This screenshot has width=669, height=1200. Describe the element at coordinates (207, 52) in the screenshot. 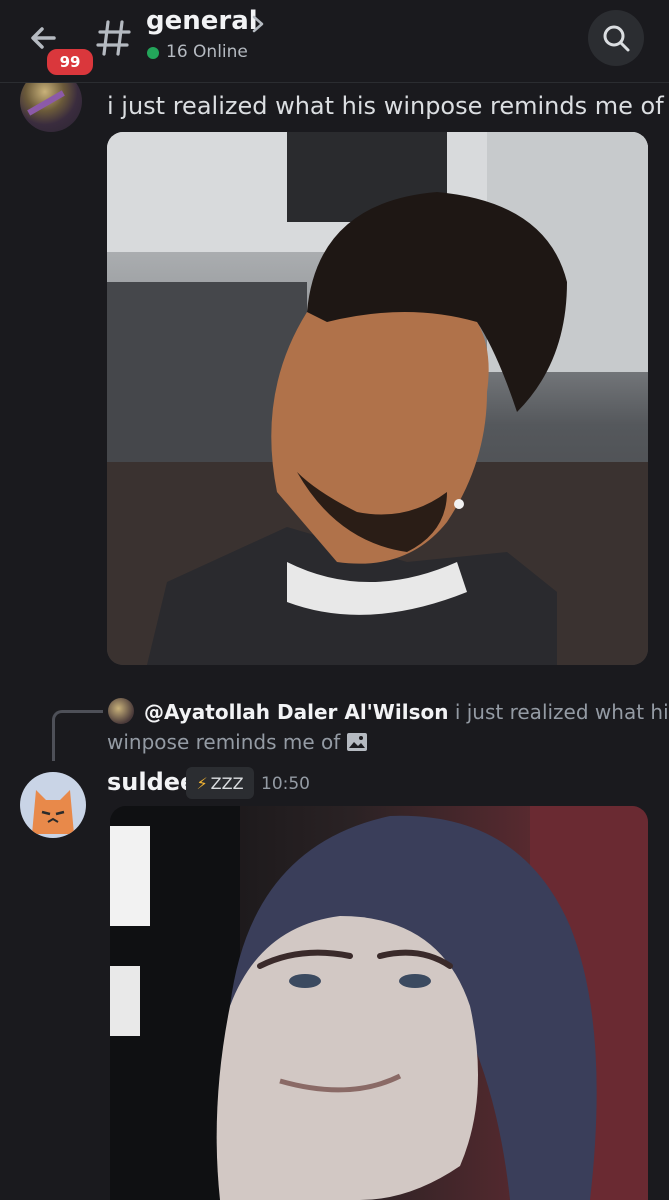

I see `online-count: 16 Online` at that location.